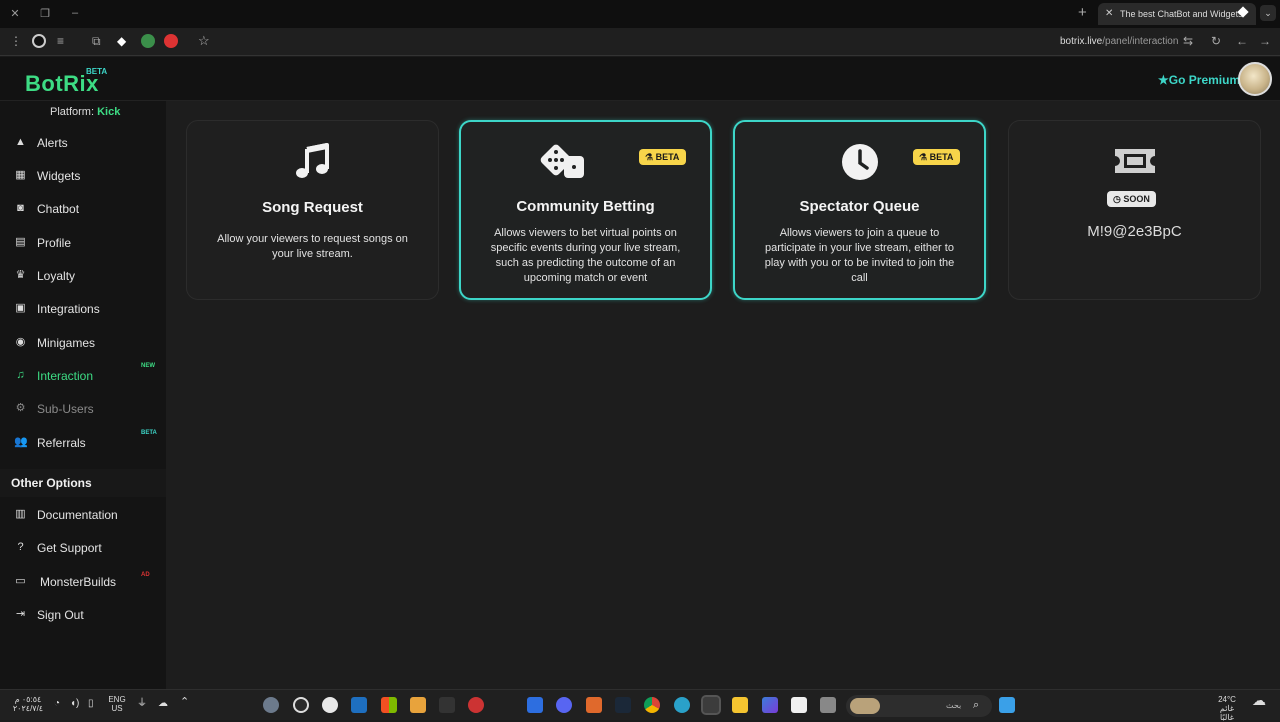 The width and height of the screenshot is (1280, 722). Describe the element at coordinates (594, 705) in the screenshot. I see `app-icon-triangle` at that location.